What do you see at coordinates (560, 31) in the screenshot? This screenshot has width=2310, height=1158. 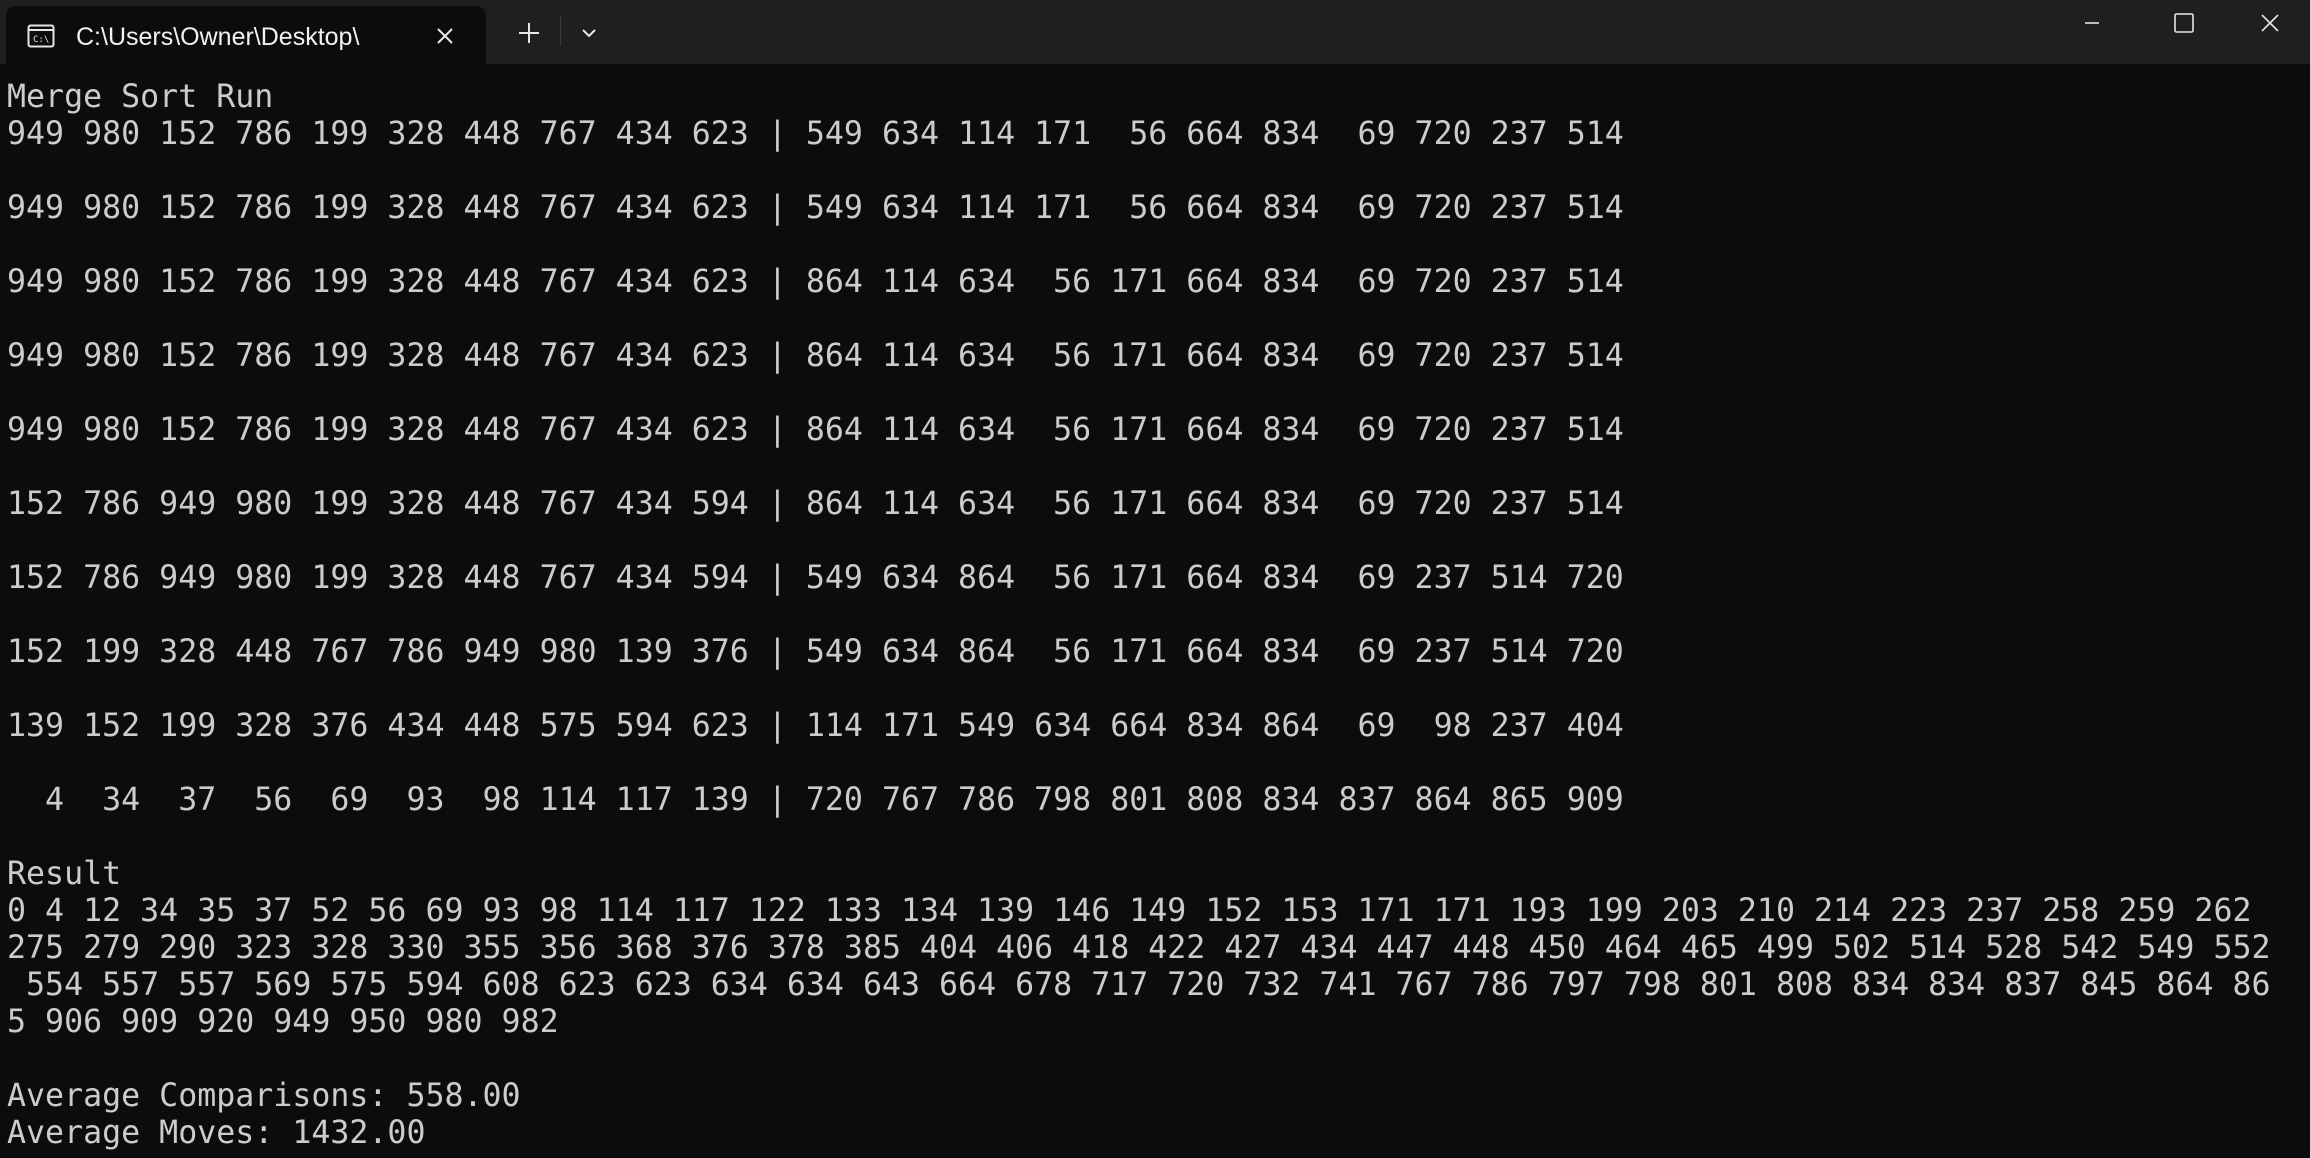 I see `tab-divider` at bounding box center [560, 31].